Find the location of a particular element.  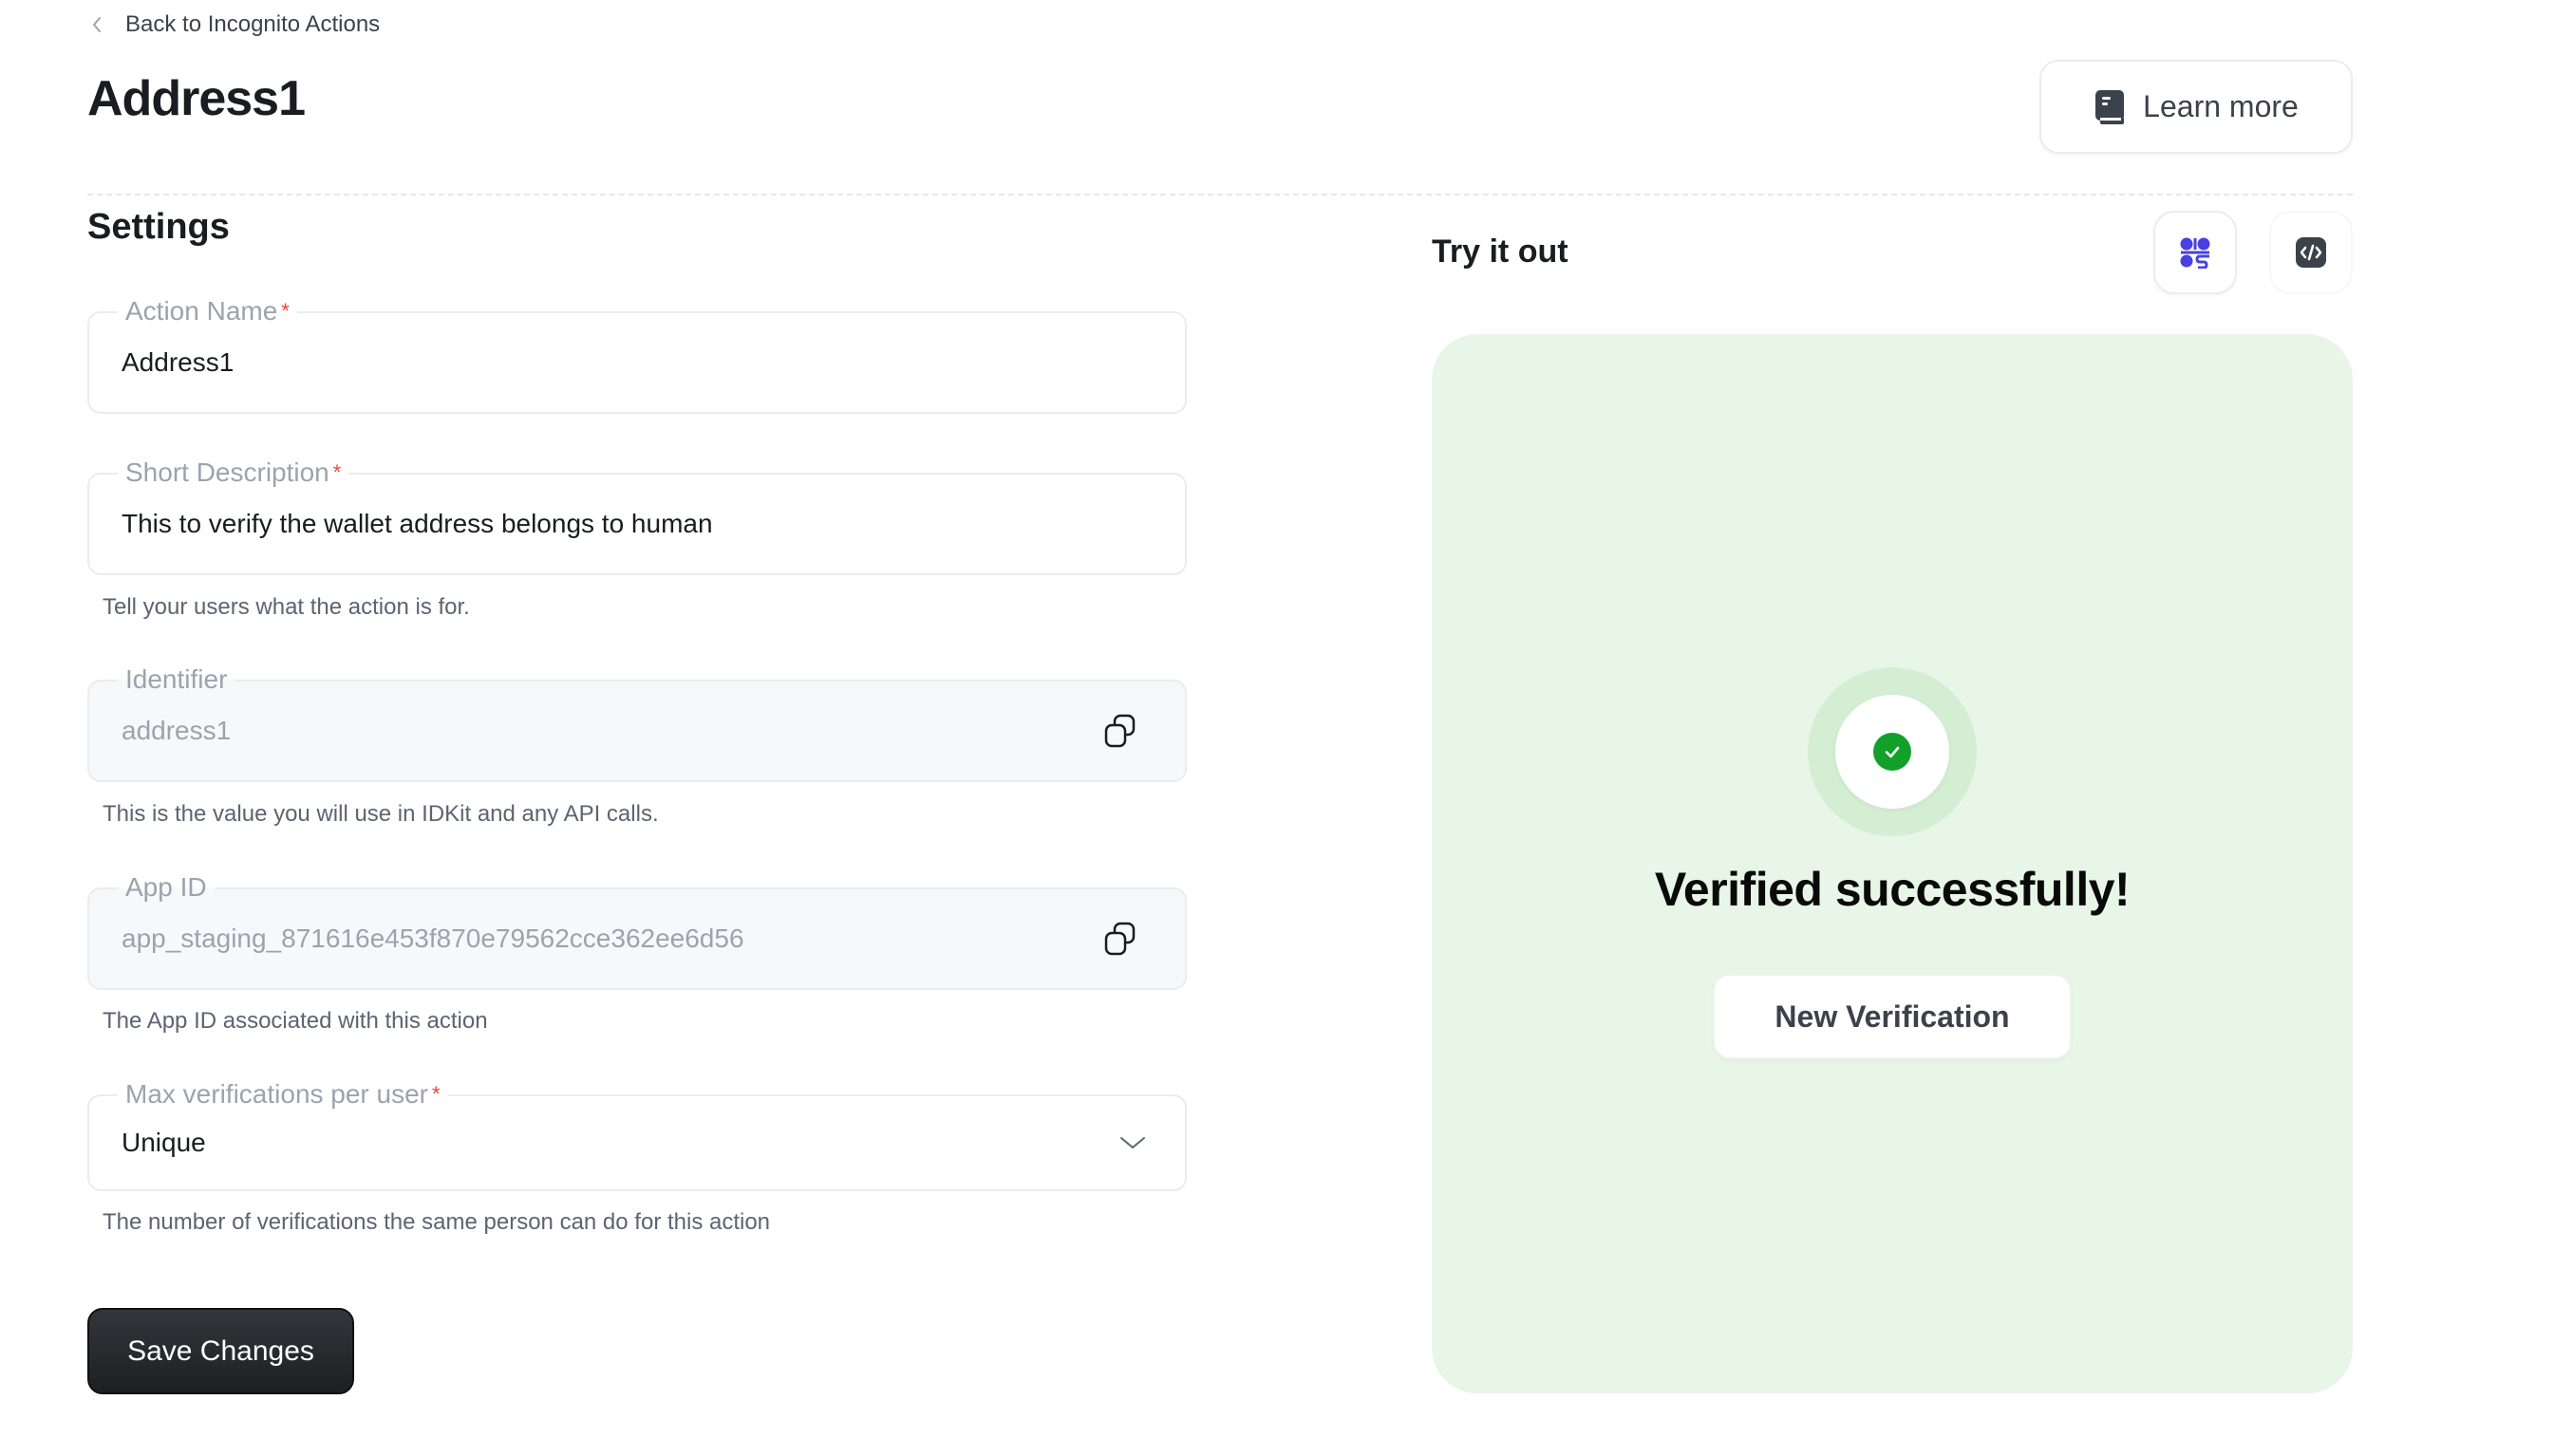

app-mode-button is located at coordinates (2195, 253).